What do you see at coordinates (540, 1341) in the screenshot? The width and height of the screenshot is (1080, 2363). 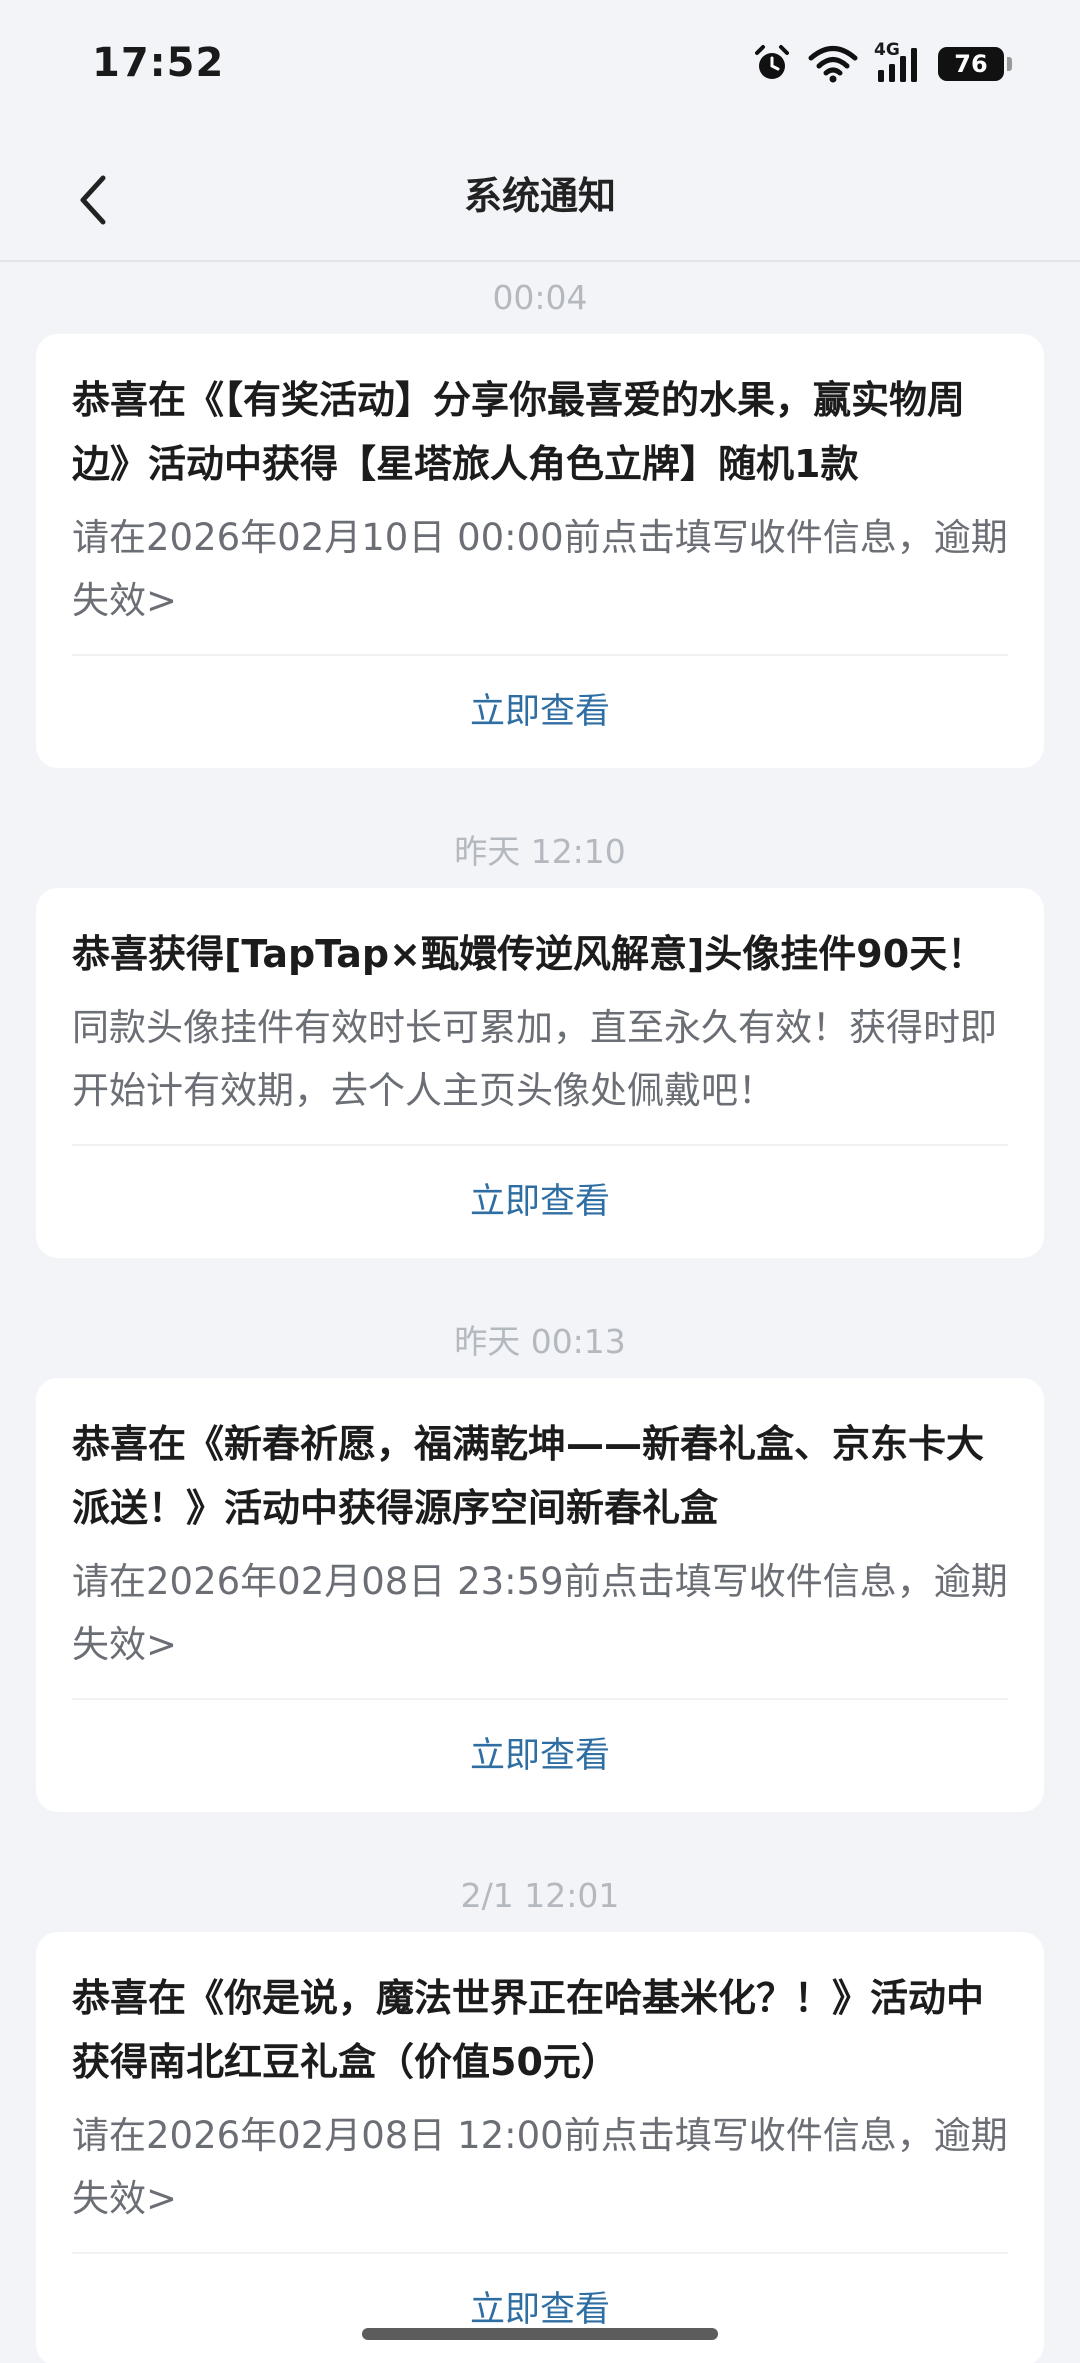 I see `notification-time: 昨天 00:13` at bounding box center [540, 1341].